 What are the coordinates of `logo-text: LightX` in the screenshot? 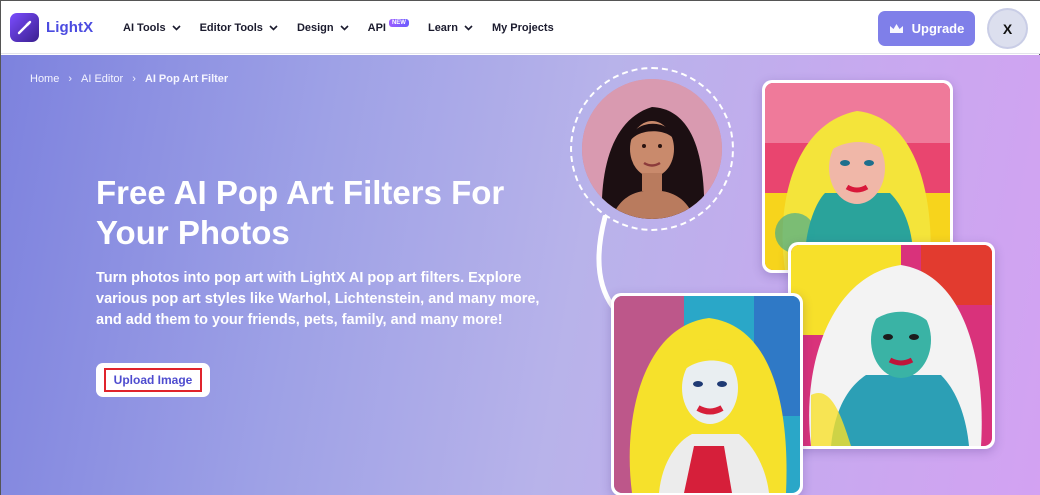 It's located at (70, 27).